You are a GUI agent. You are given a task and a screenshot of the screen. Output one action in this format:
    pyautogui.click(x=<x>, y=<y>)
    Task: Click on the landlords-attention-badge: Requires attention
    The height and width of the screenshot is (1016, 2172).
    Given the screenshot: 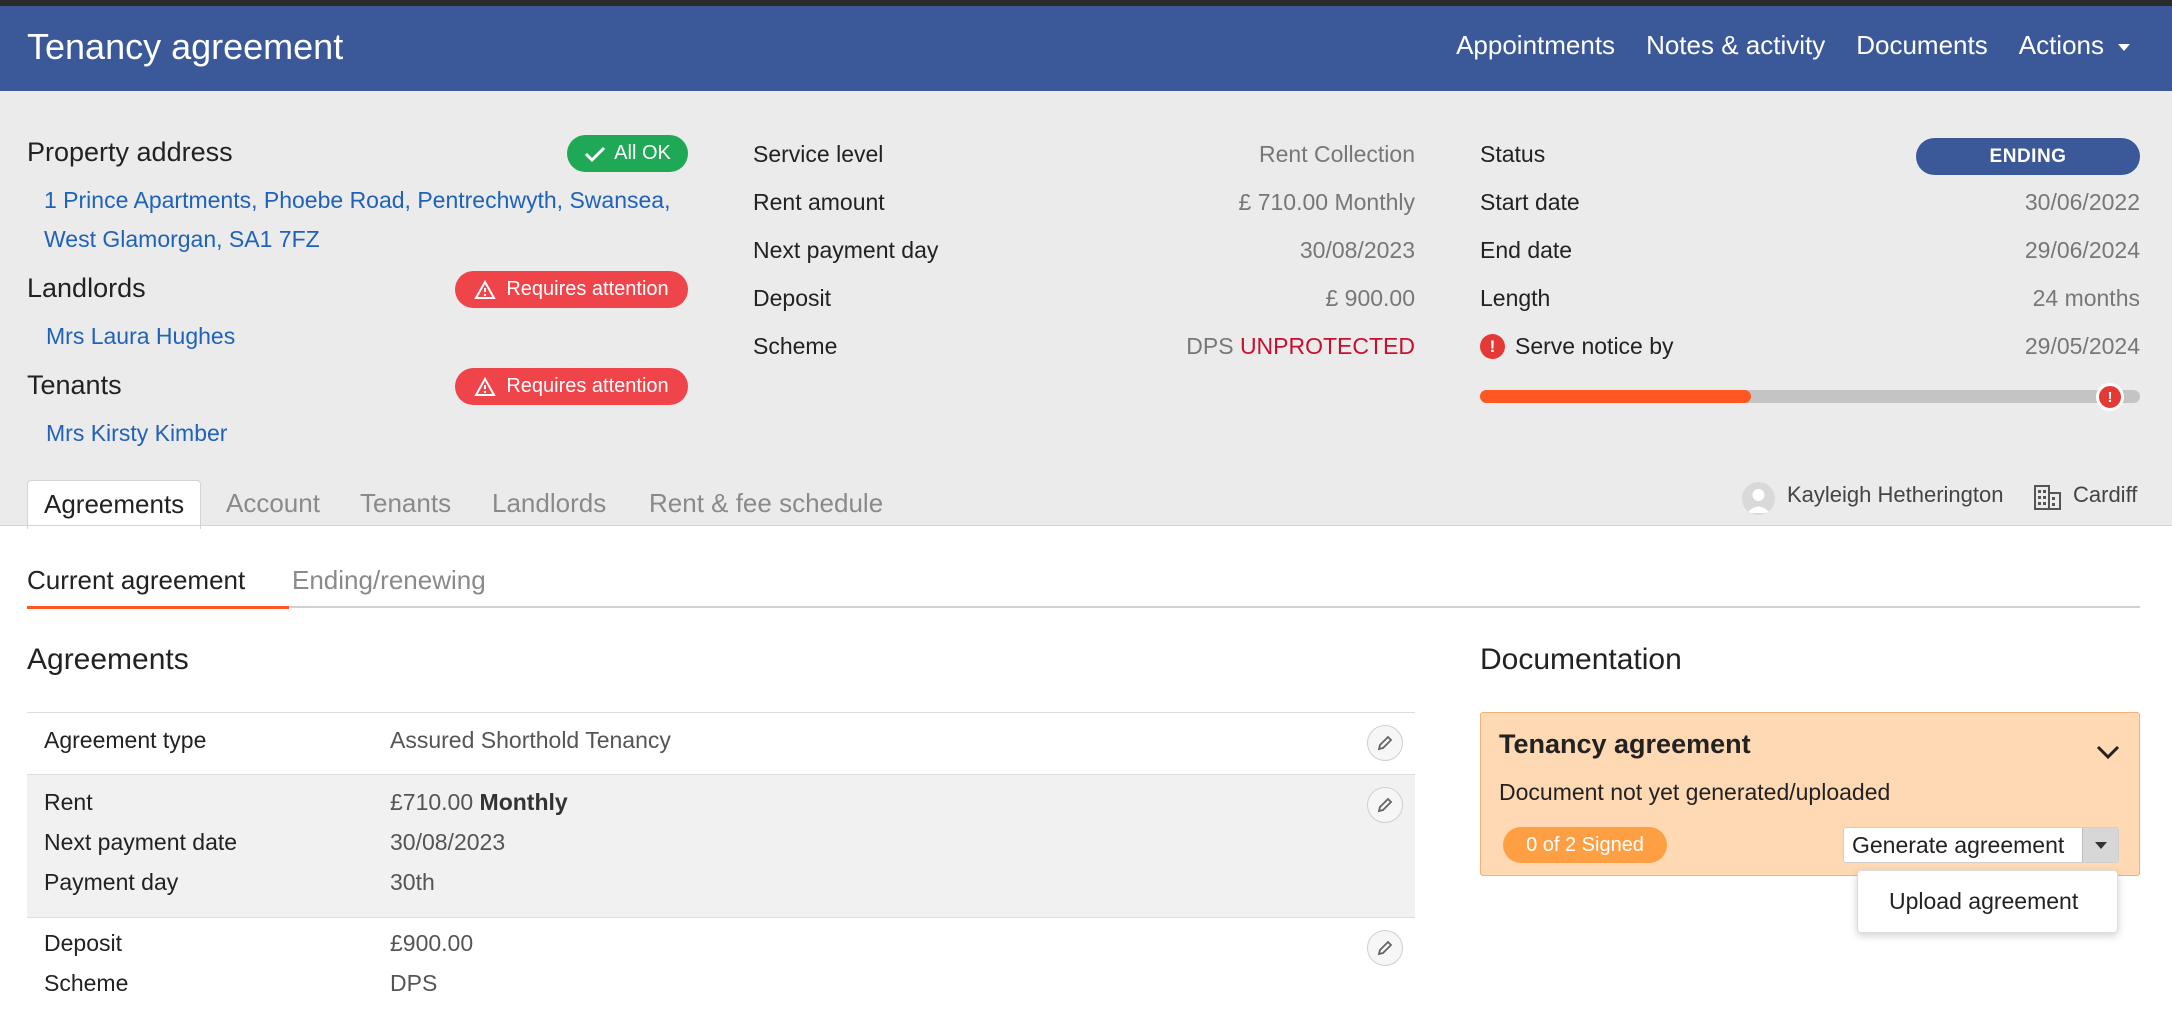 What is the action you would take?
    pyautogui.click(x=571, y=289)
    